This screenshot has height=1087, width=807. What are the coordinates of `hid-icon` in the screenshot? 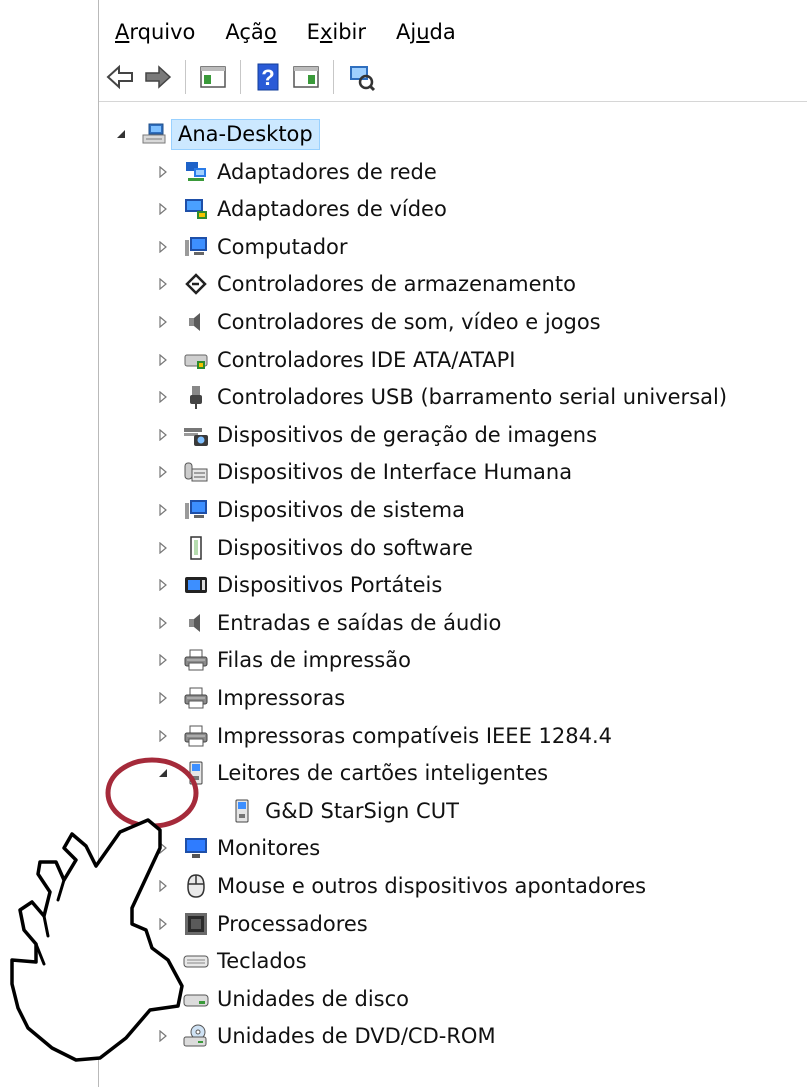 It's located at (196, 472).